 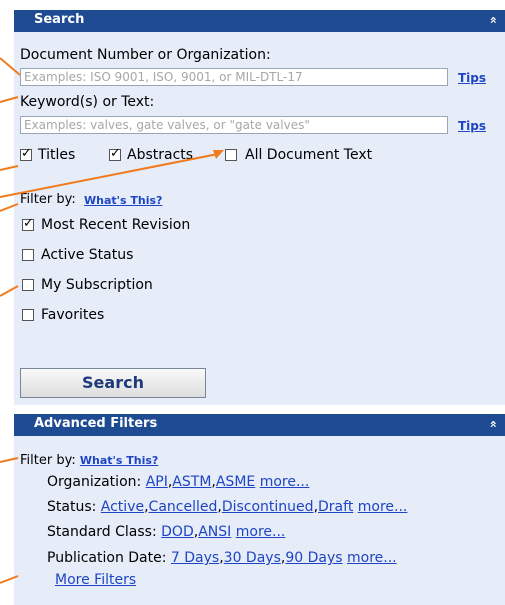 What do you see at coordinates (9, 168) in the screenshot?
I see `annotation-line-scope` at bounding box center [9, 168].